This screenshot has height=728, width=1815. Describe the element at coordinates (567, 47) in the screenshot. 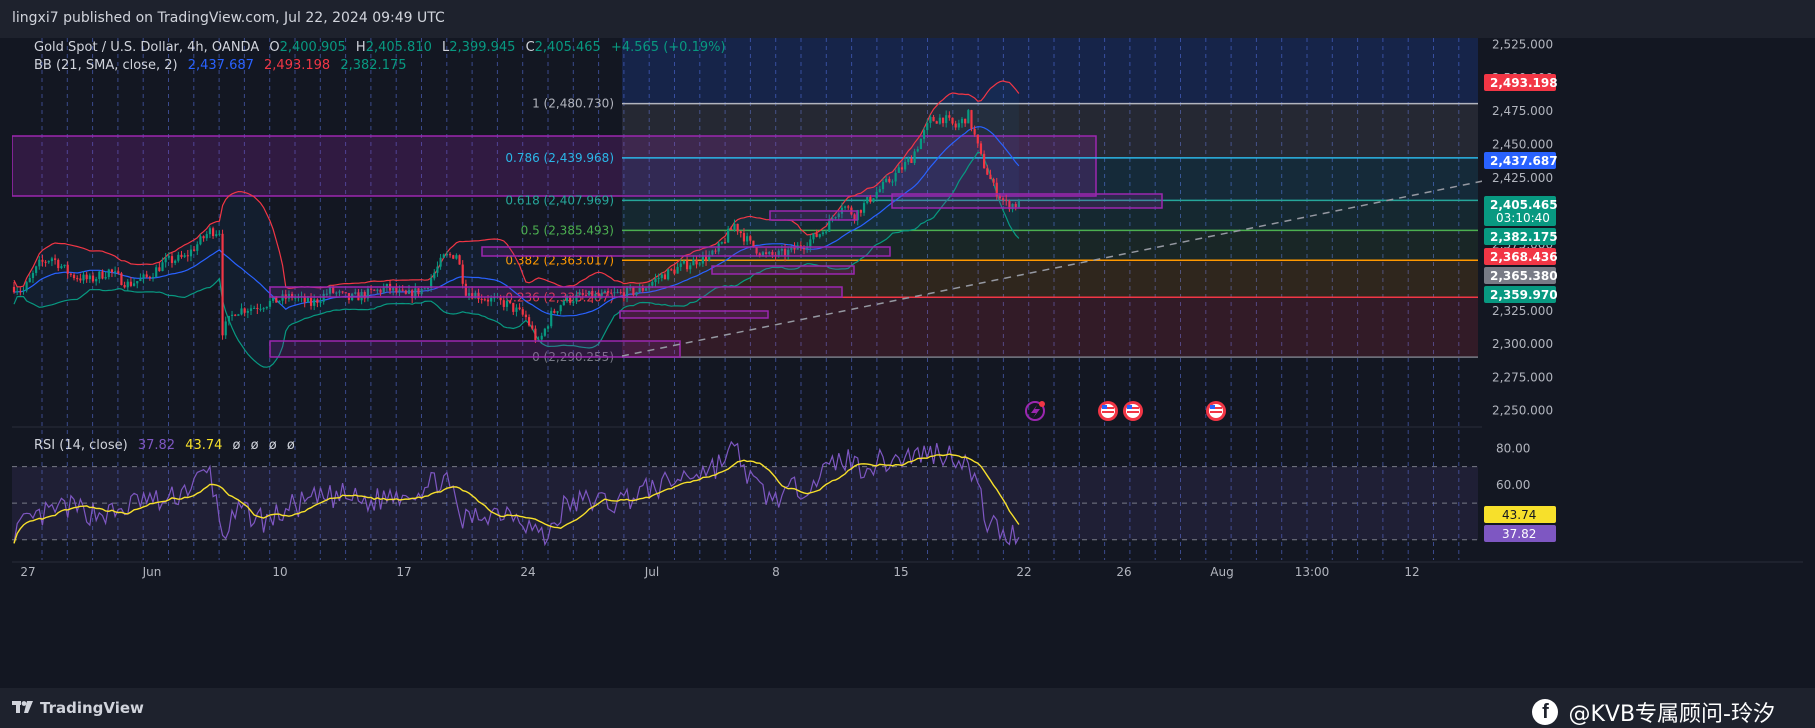

I see `close-value: 2,405.465` at that location.